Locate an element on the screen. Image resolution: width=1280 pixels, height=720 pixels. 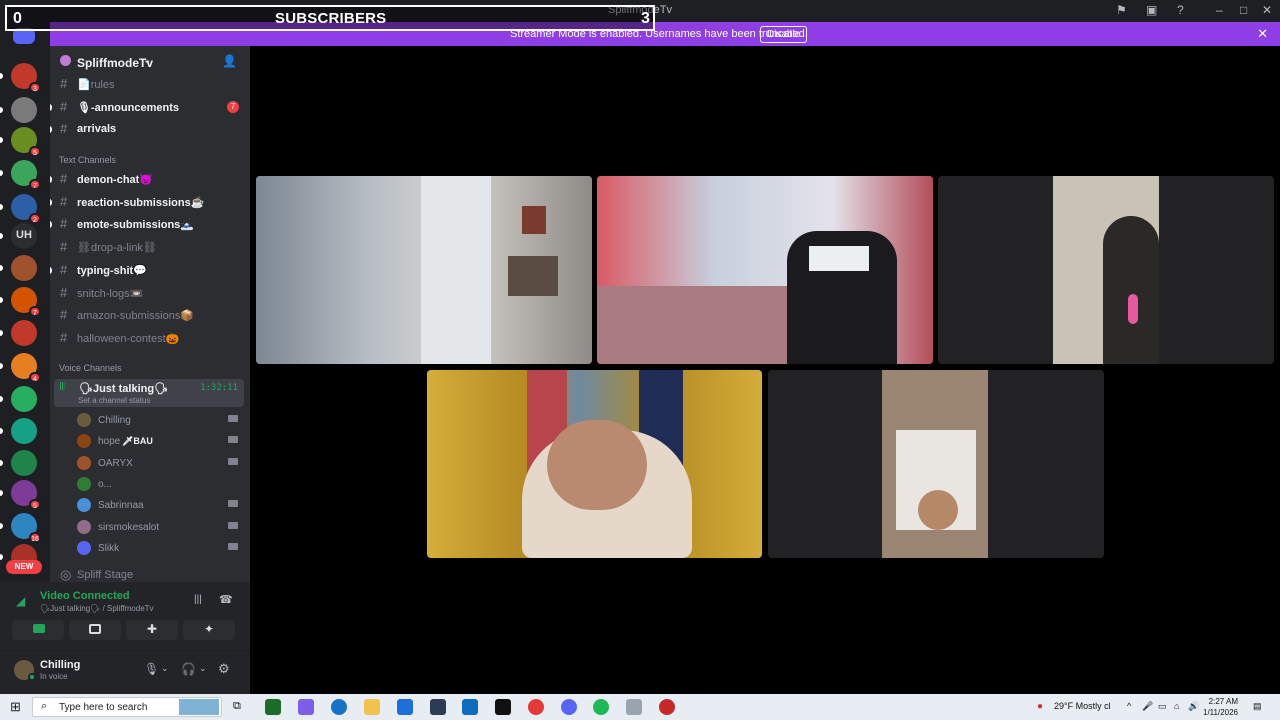
task-view-icon: ⧉ is located at coordinates (237, 706).